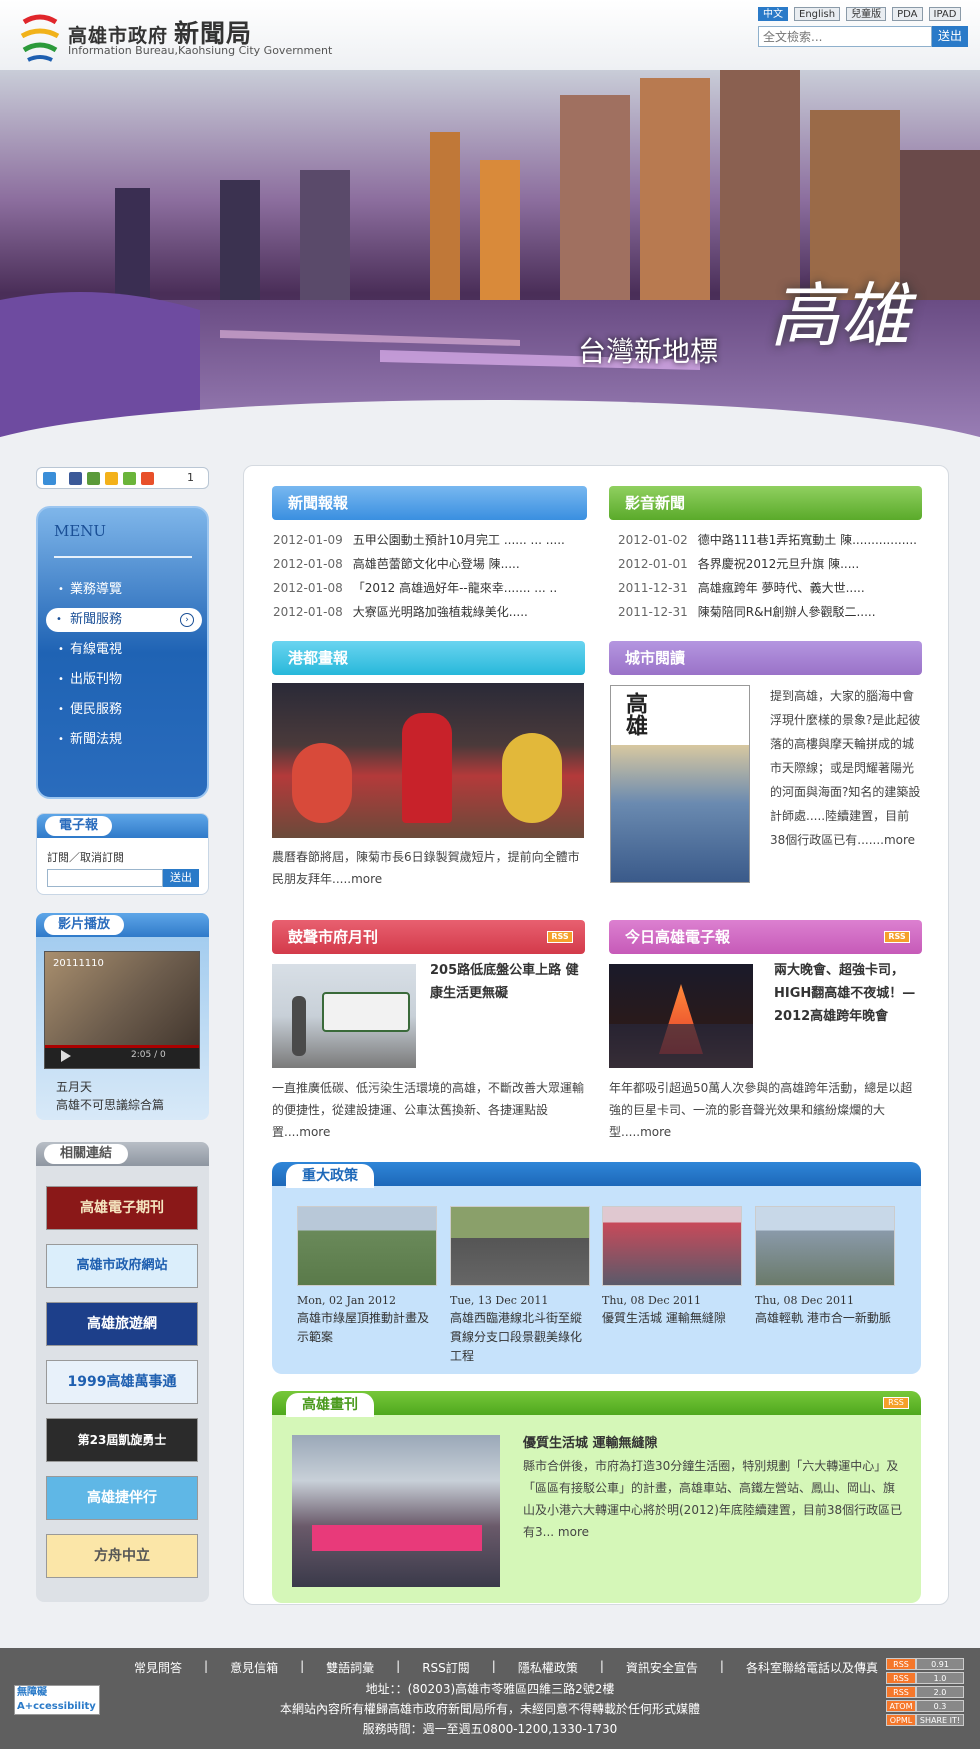  What do you see at coordinates (672, 1267) in the screenshot?
I see `policy-item: Thu, 08 Dec 2011 優質生活城 運輸無縫隙` at bounding box center [672, 1267].